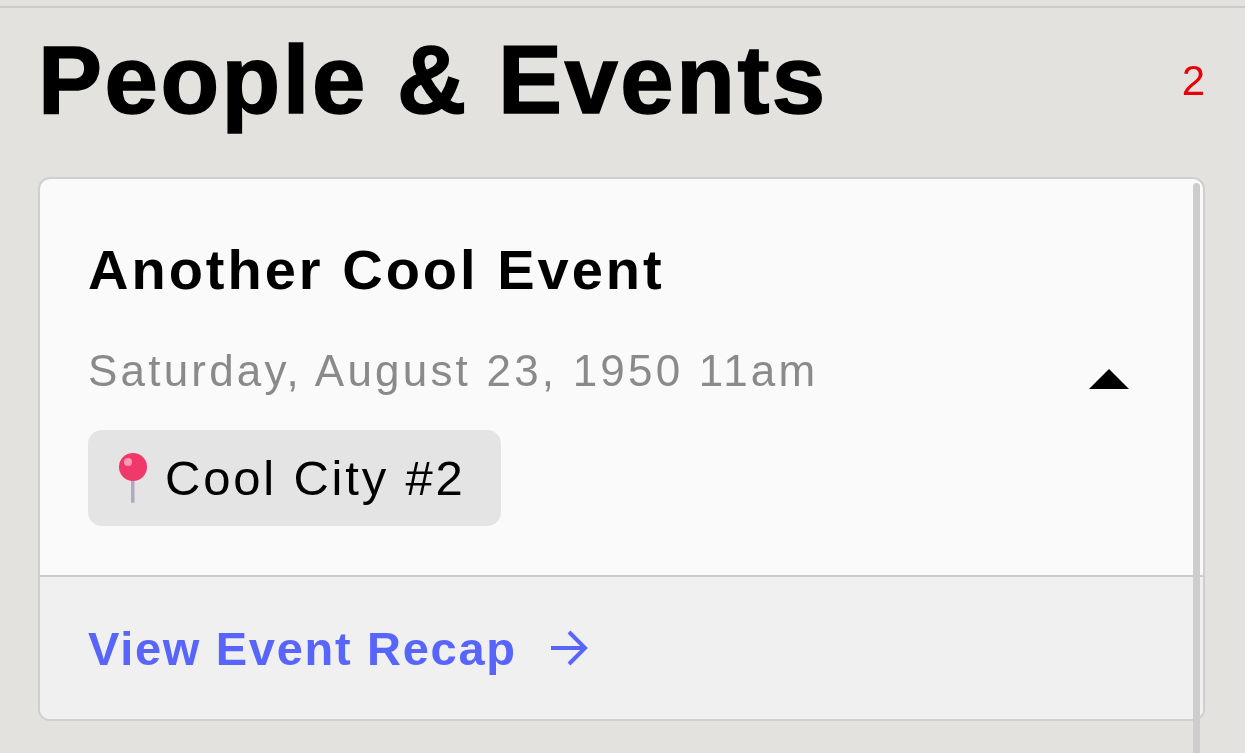 Image resolution: width=1245 pixels, height=753 pixels. What do you see at coordinates (1193, 81) in the screenshot?
I see `count-label: 2` at bounding box center [1193, 81].